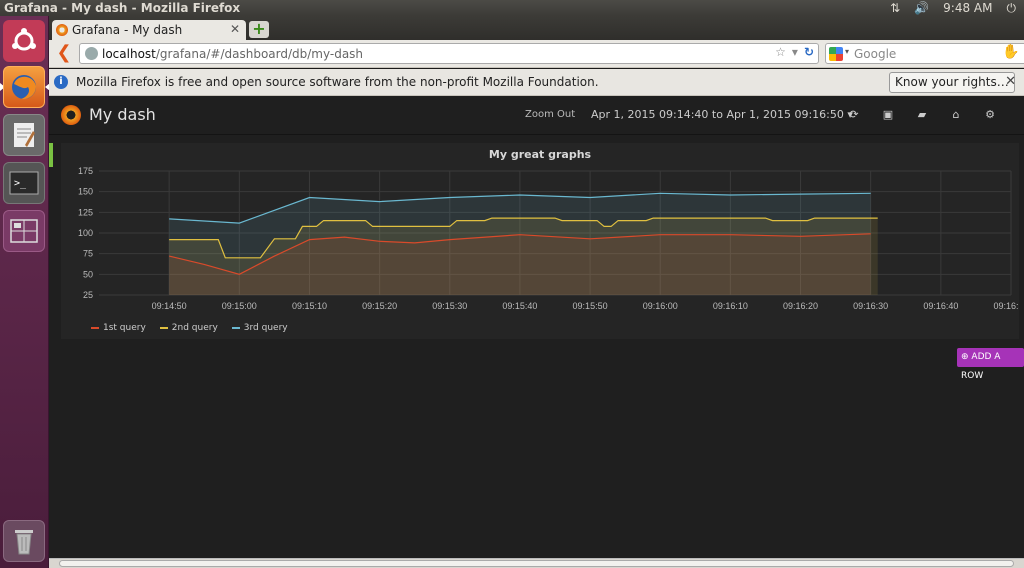 The image size is (1024, 568). What do you see at coordinates (870, 306) in the screenshot?
I see `x-tick-label: 09:16:30` at bounding box center [870, 306].